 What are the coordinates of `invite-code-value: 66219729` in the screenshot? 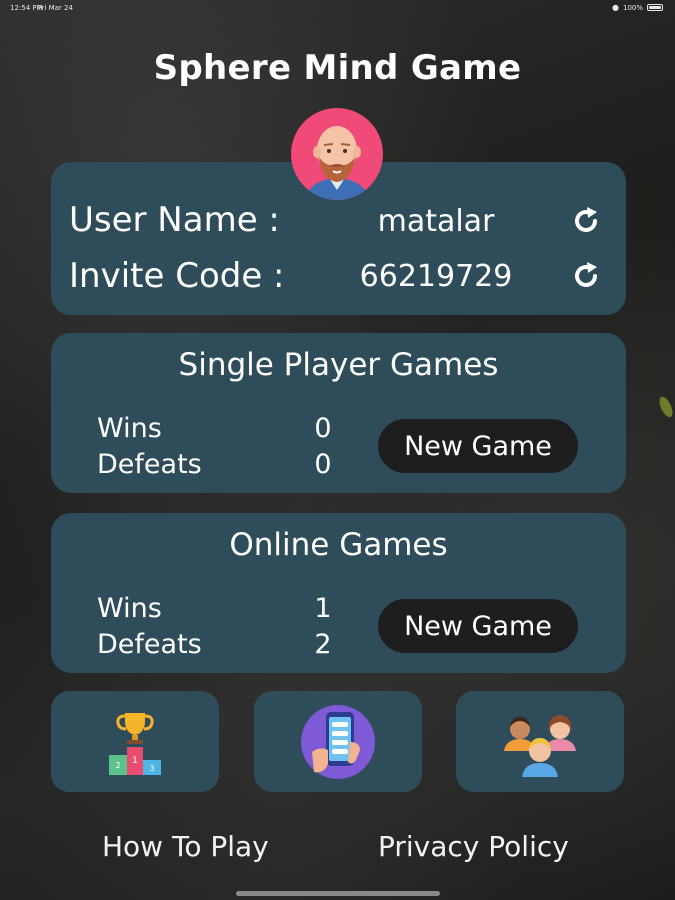 It's located at (436, 276).